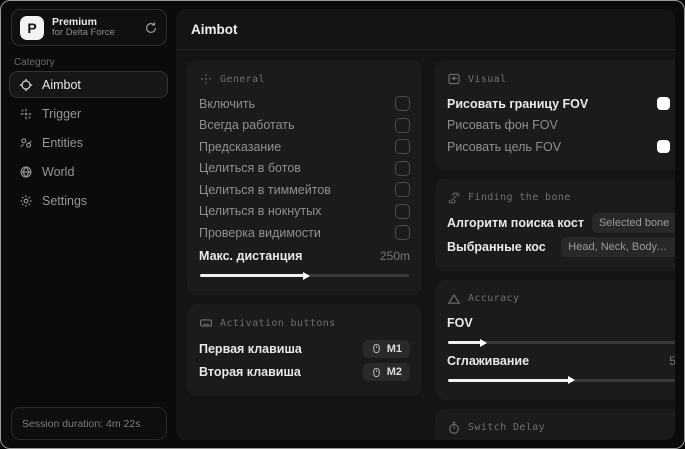 This screenshot has width=685, height=449. What do you see at coordinates (83, 33) in the screenshot?
I see `brand-subtitle: for Delta Force` at bounding box center [83, 33].